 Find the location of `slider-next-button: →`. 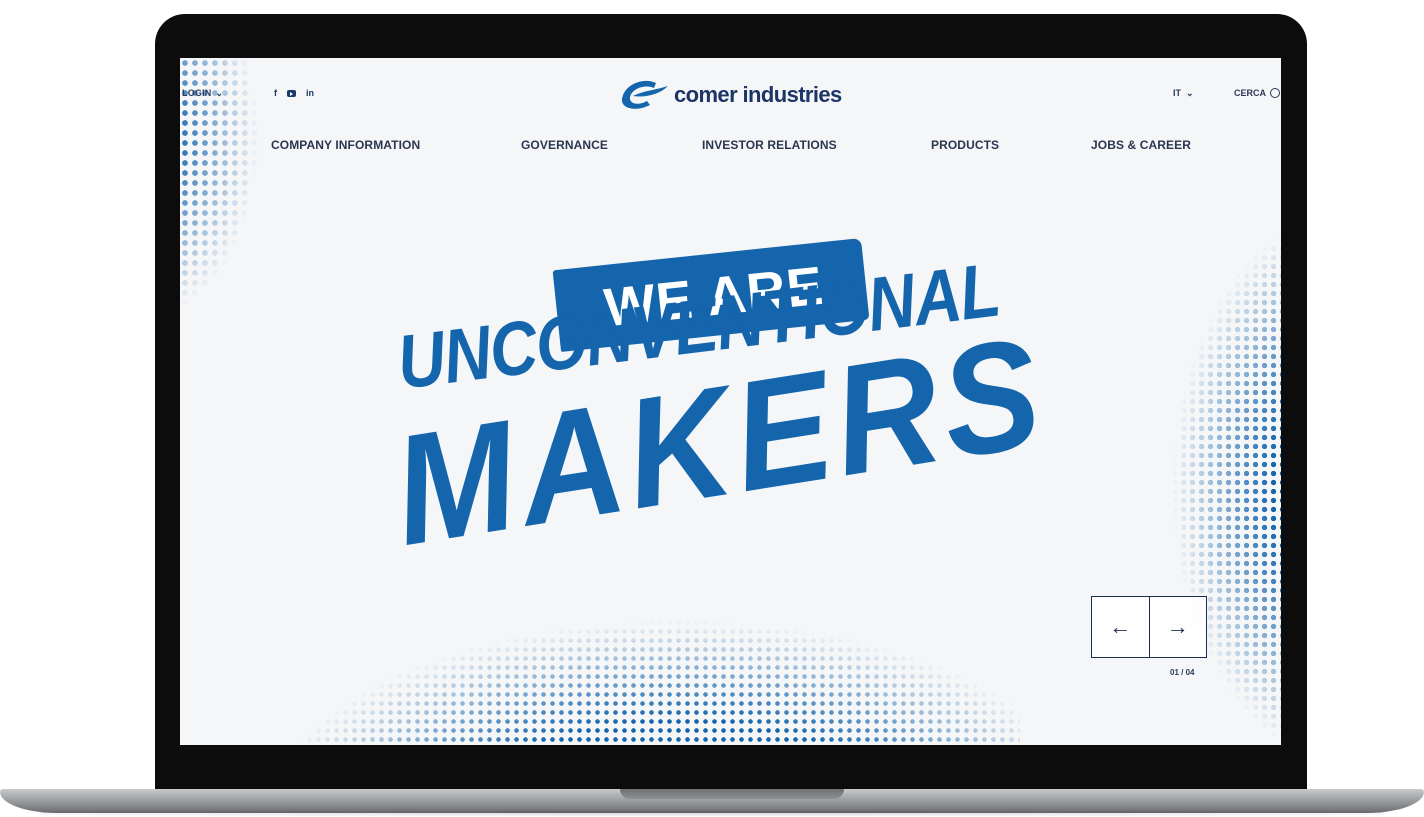

slider-next-button: → is located at coordinates (1177, 627).